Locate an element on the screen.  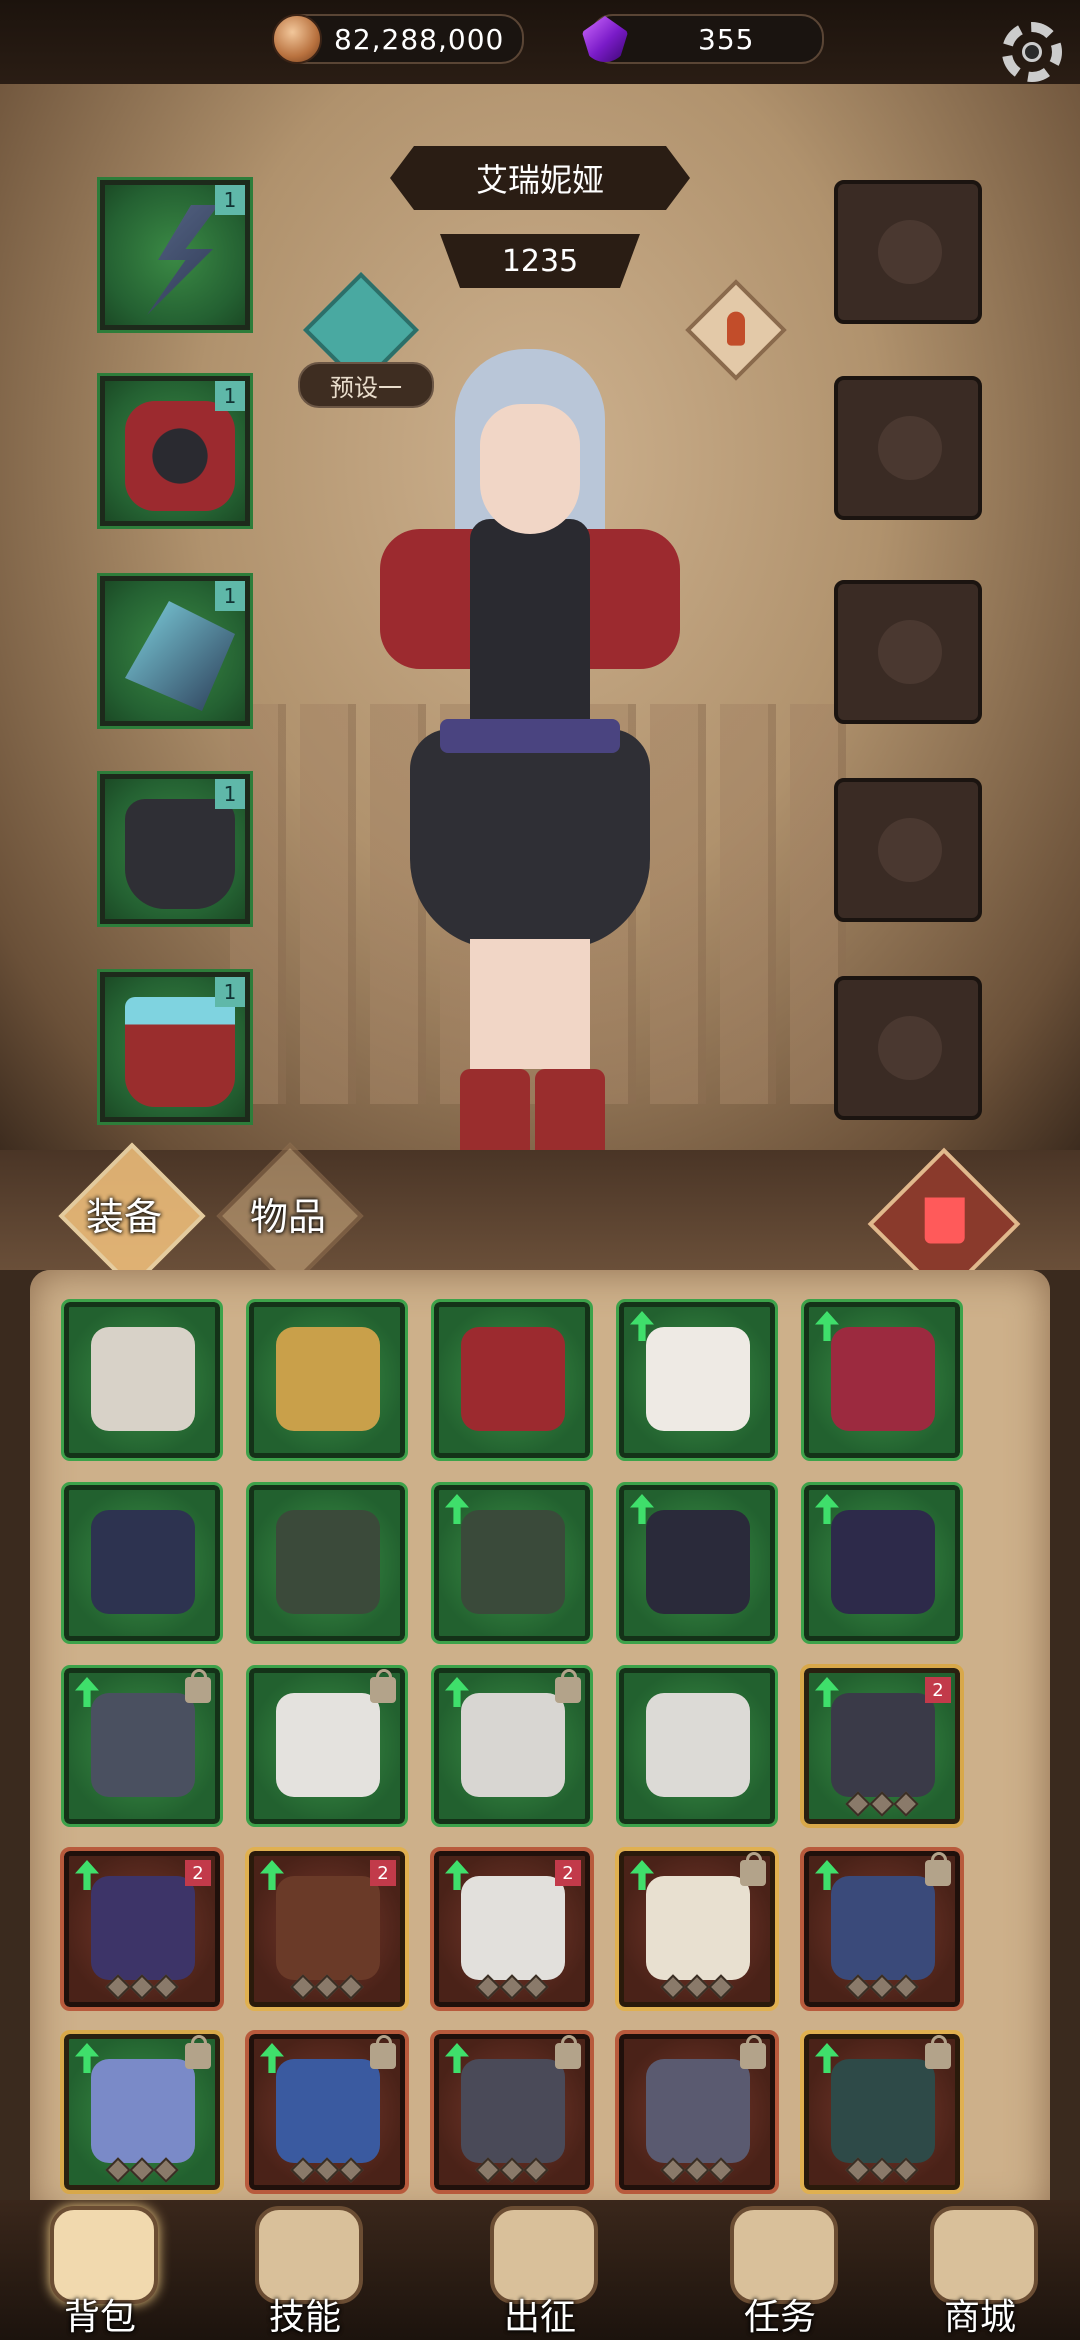
nav-bag: 背包 is located at coordinates (100, 2270).